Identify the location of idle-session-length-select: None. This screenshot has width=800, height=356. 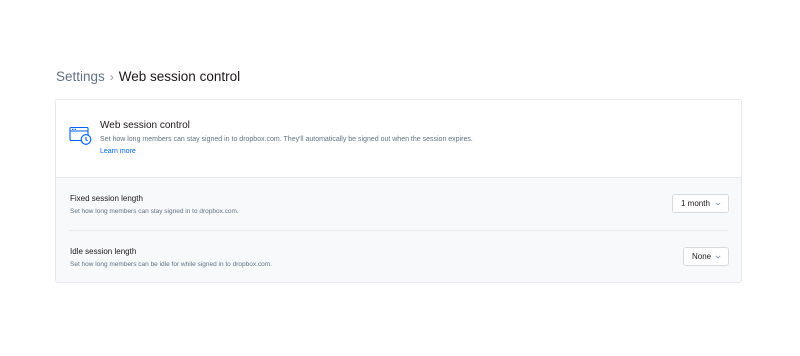
(706, 256).